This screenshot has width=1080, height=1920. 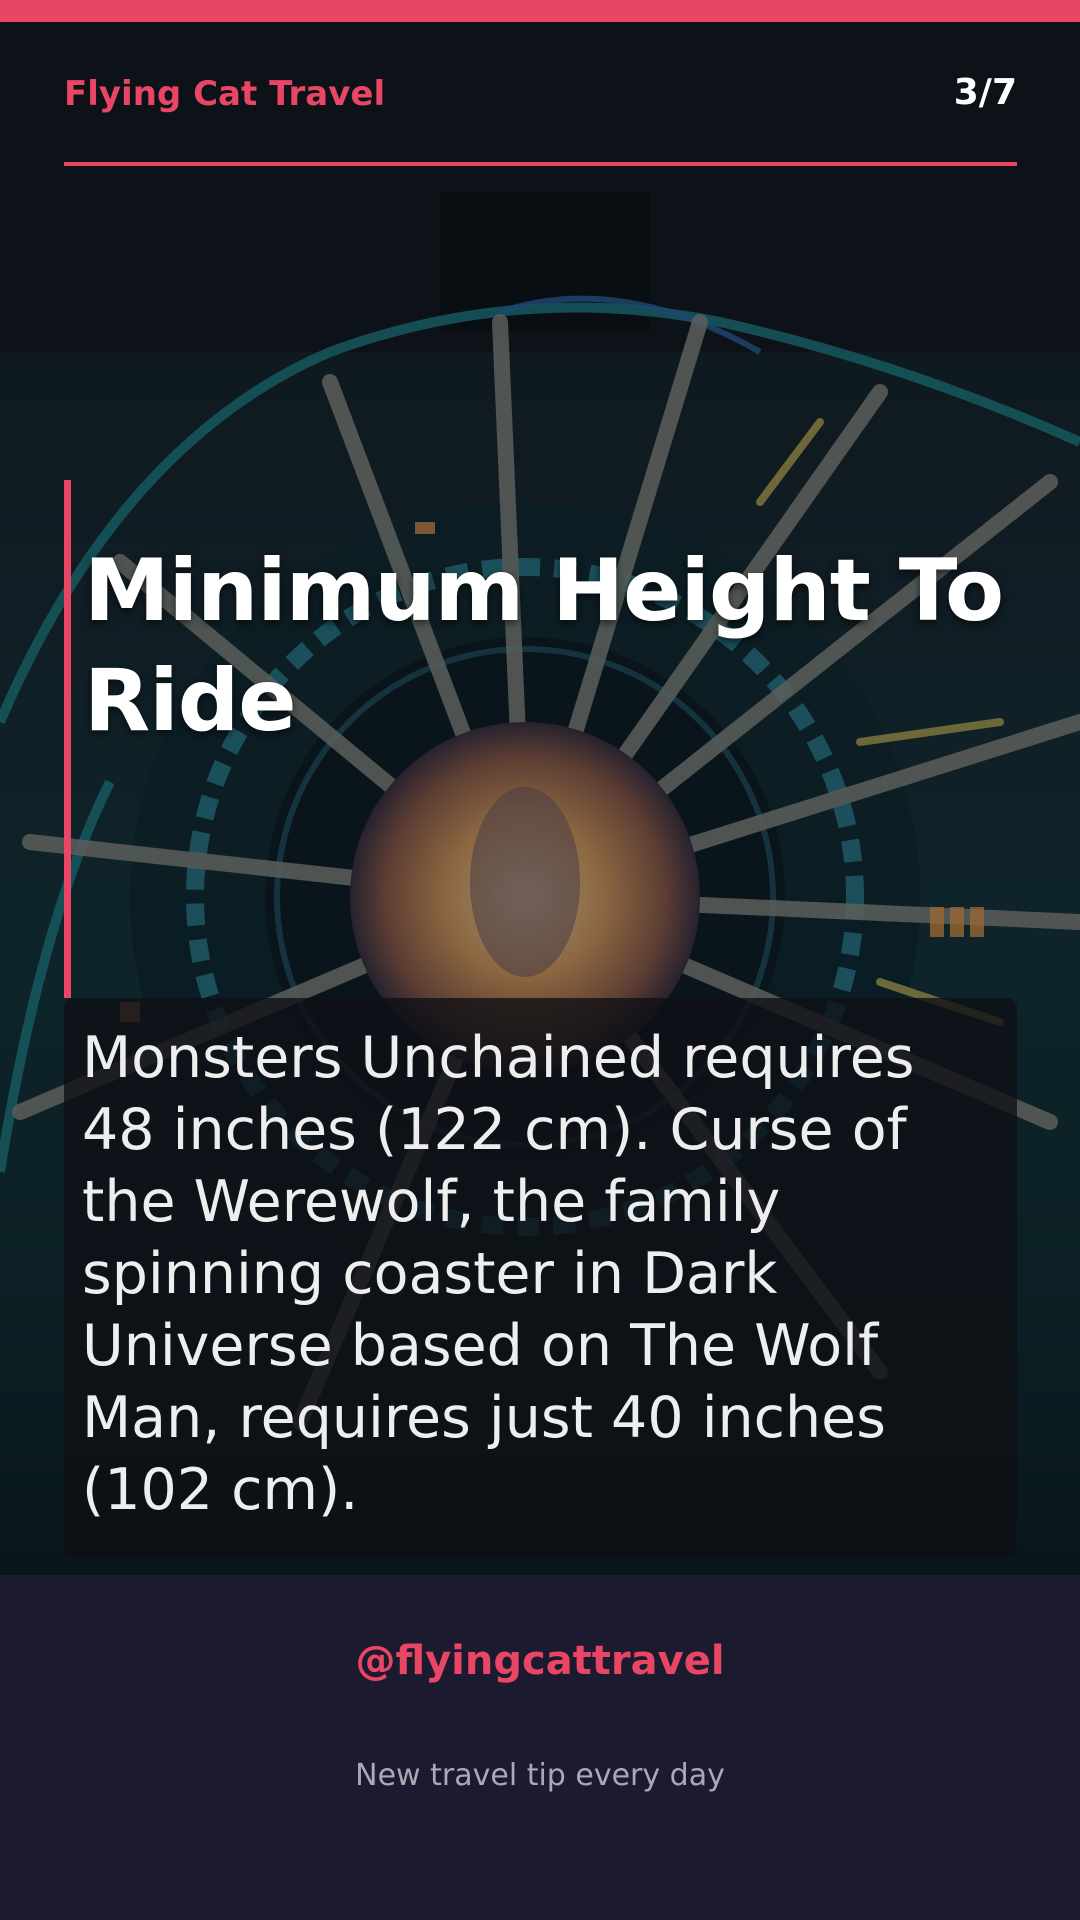 What do you see at coordinates (540, 1661) in the screenshot?
I see `social-handle: @flyingcattravel` at bounding box center [540, 1661].